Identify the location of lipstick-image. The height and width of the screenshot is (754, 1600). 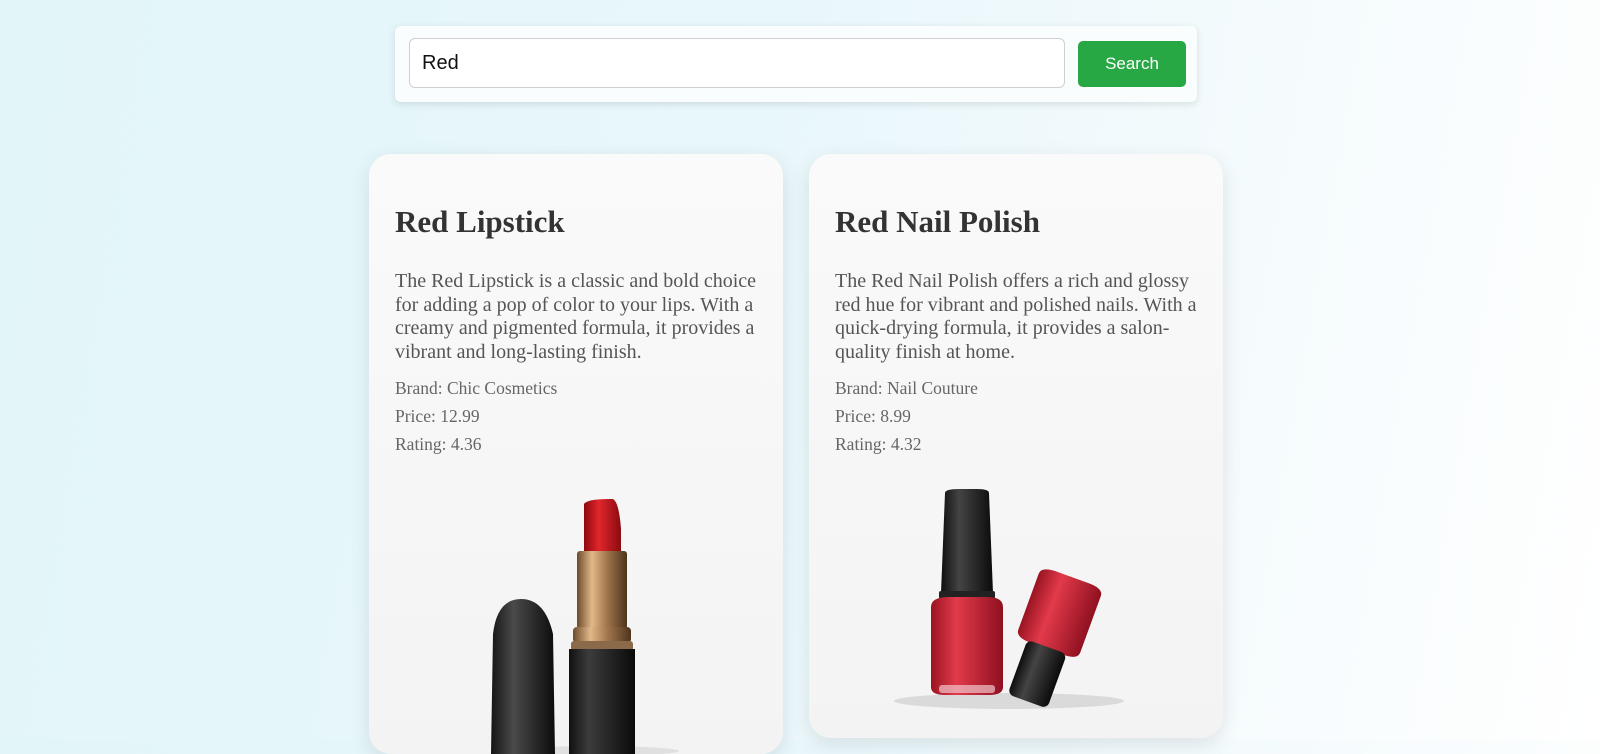
(585, 626).